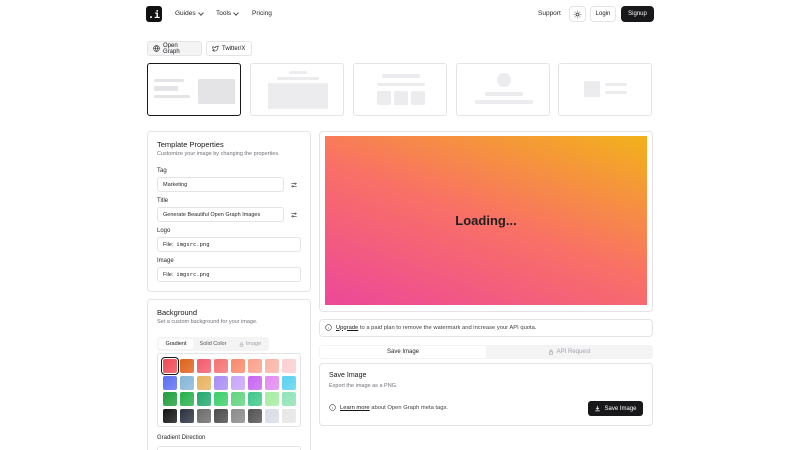  Describe the element at coordinates (190, 144) in the screenshot. I see `template-properties-title: Template Properties` at that location.